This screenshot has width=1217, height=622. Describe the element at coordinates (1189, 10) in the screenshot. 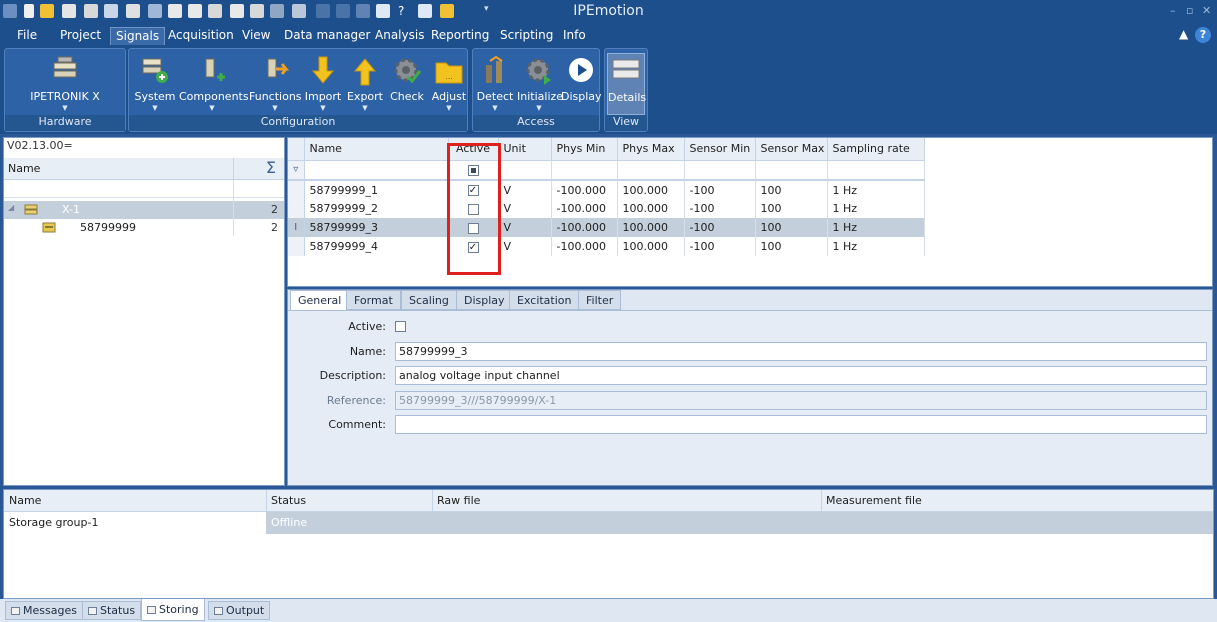

I see `restore-icon: ▫` at that location.